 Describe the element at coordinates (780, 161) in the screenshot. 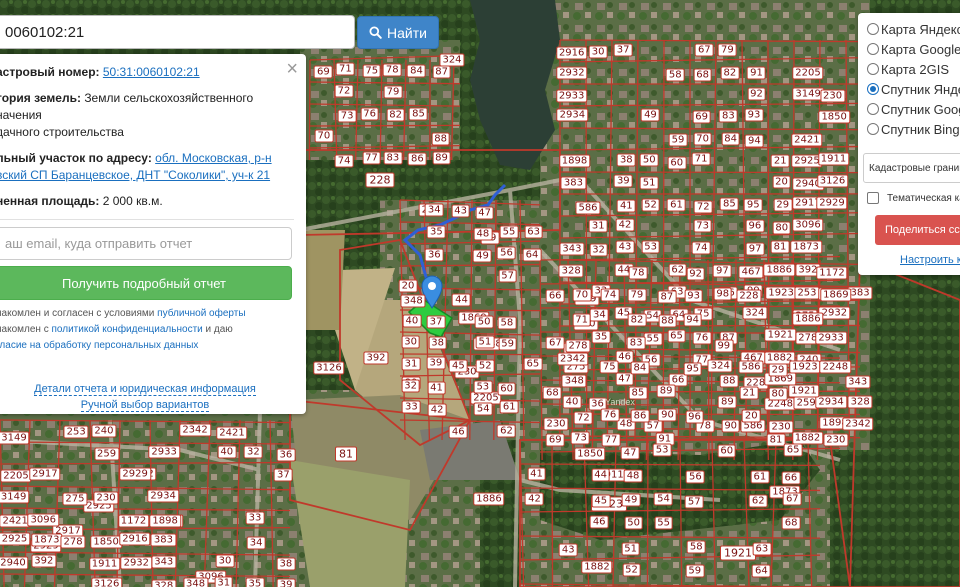

I see `plot-number-label: 21` at that location.